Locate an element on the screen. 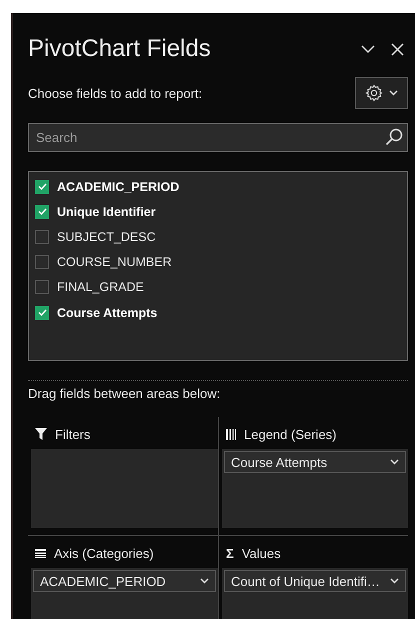  field-label: Unique Identifier is located at coordinates (106, 211).